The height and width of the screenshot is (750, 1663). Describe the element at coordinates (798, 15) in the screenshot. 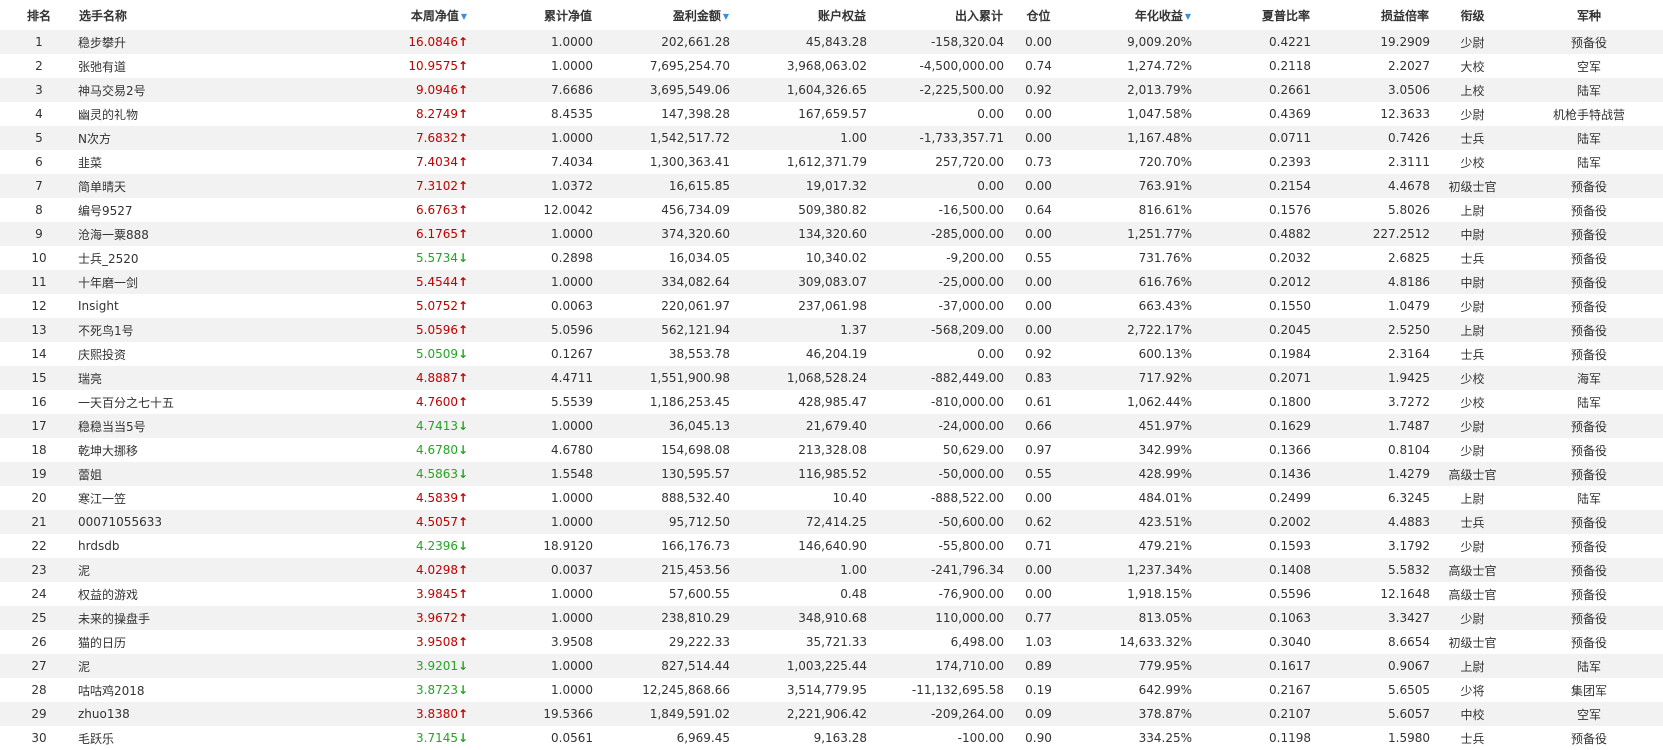

I see `header-equity: 账户权益` at that location.